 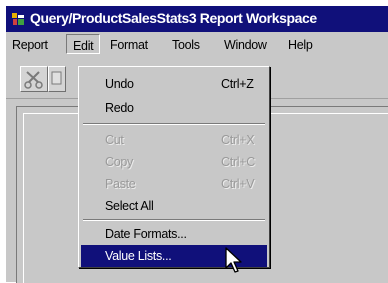 What do you see at coordinates (120, 184) in the screenshot?
I see `menu-item-label: Paste` at bounding box center [120, 184].